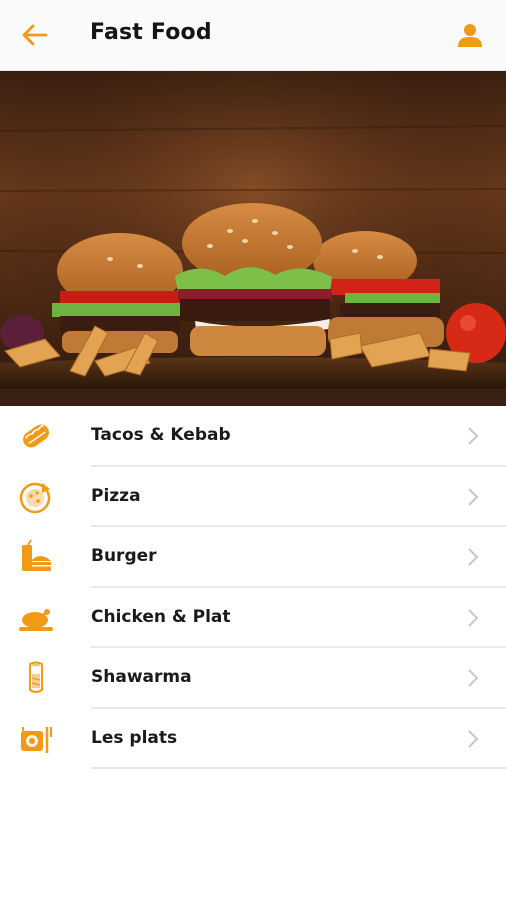 The width and height of the screenshot is (506, 900). What do you see at coordinates (161, 435) in the screenshot?
I see `list-item-label: Tacos & Kebab` at bounding box center [161, 435].